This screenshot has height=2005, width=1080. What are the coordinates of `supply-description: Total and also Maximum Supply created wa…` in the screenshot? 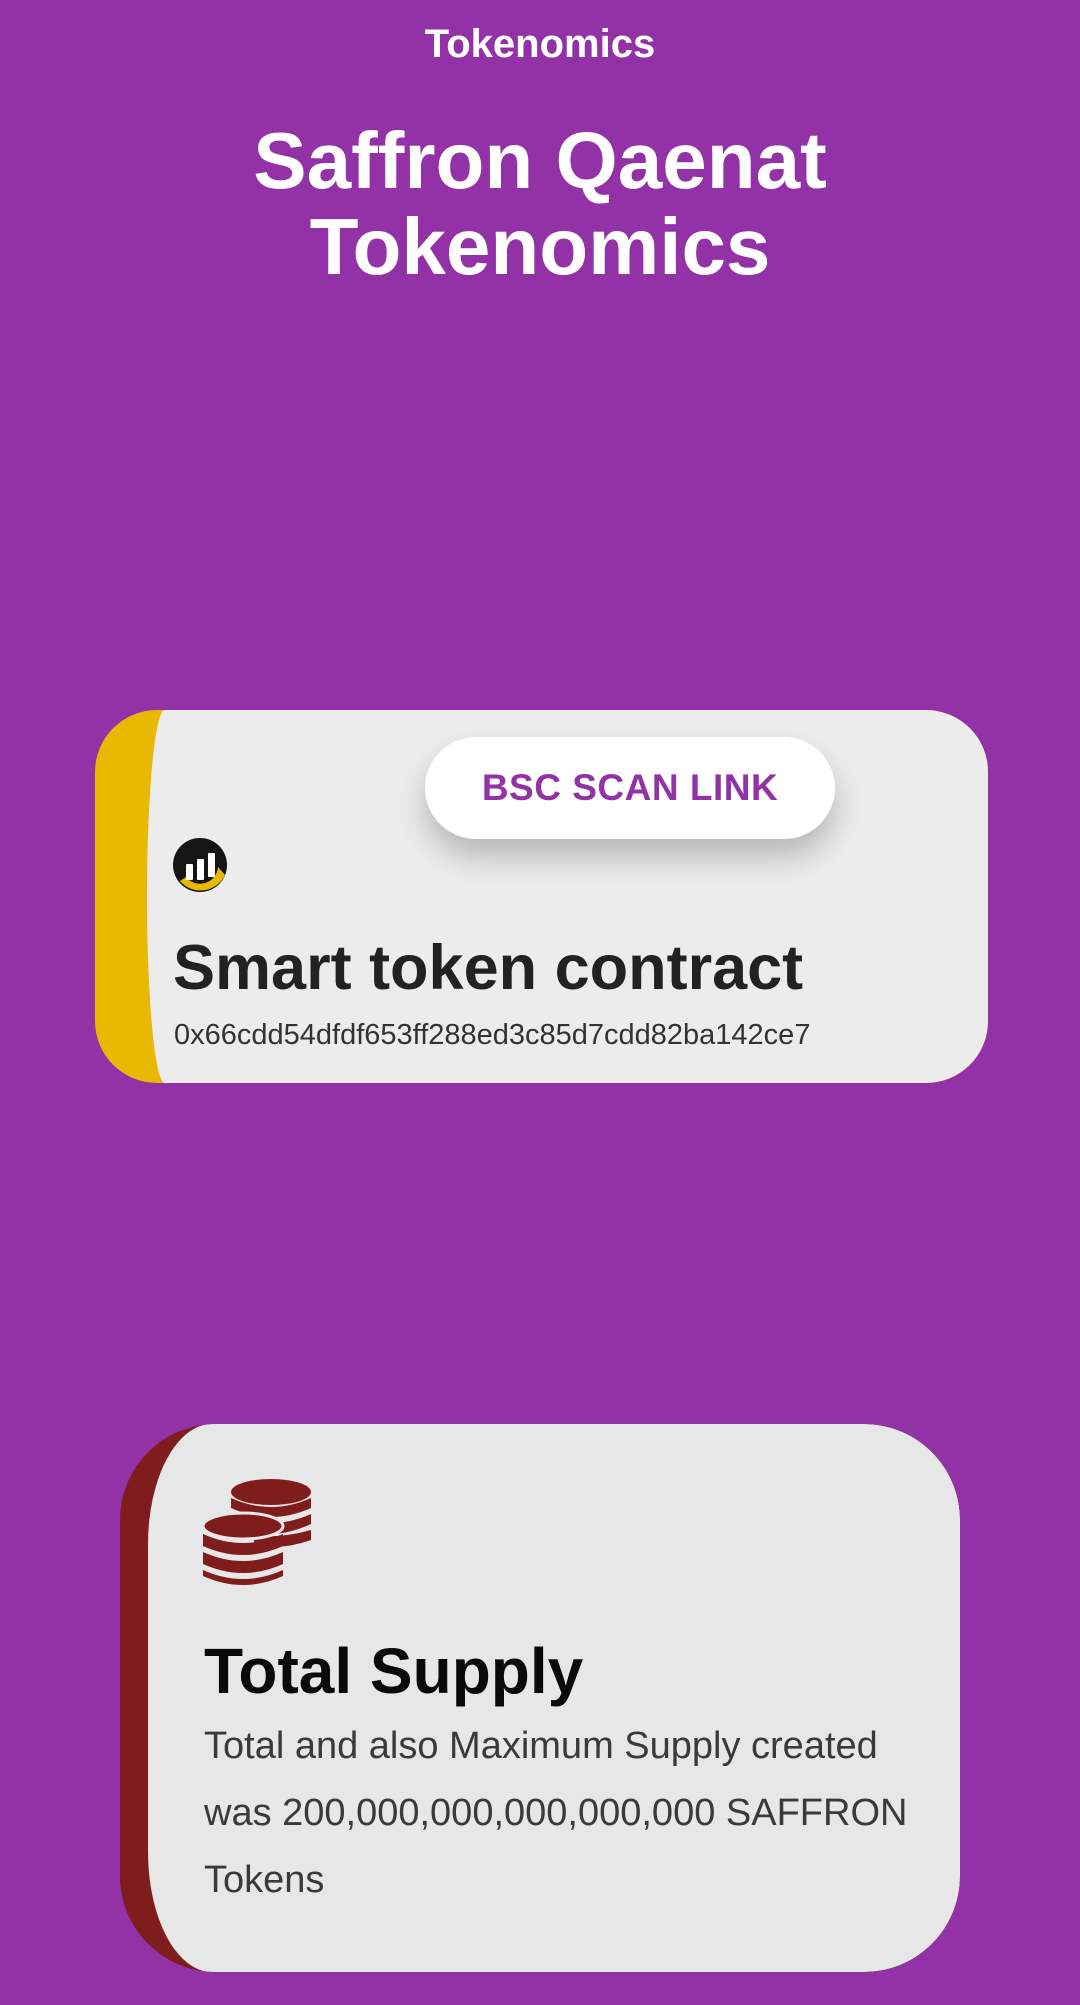 It's located at (556, 1813).